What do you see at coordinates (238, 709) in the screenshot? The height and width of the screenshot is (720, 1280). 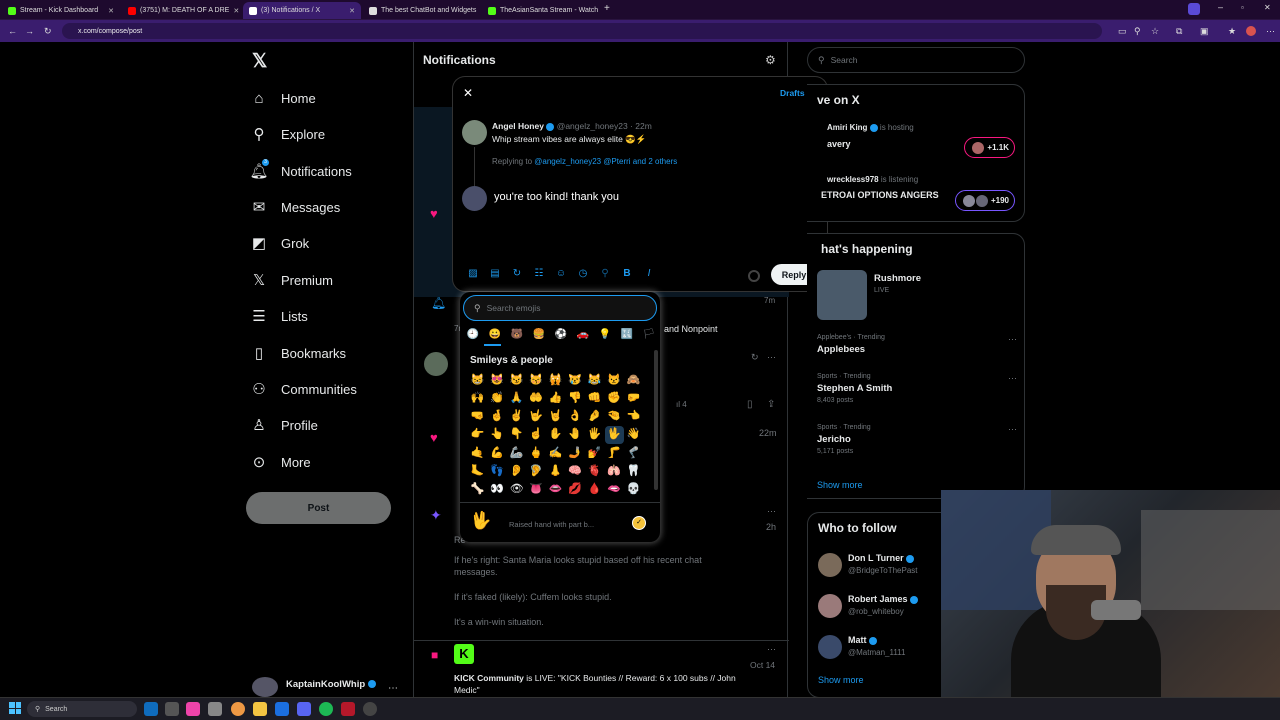 I see `chrome-icon` at bounding box center [238, 709].